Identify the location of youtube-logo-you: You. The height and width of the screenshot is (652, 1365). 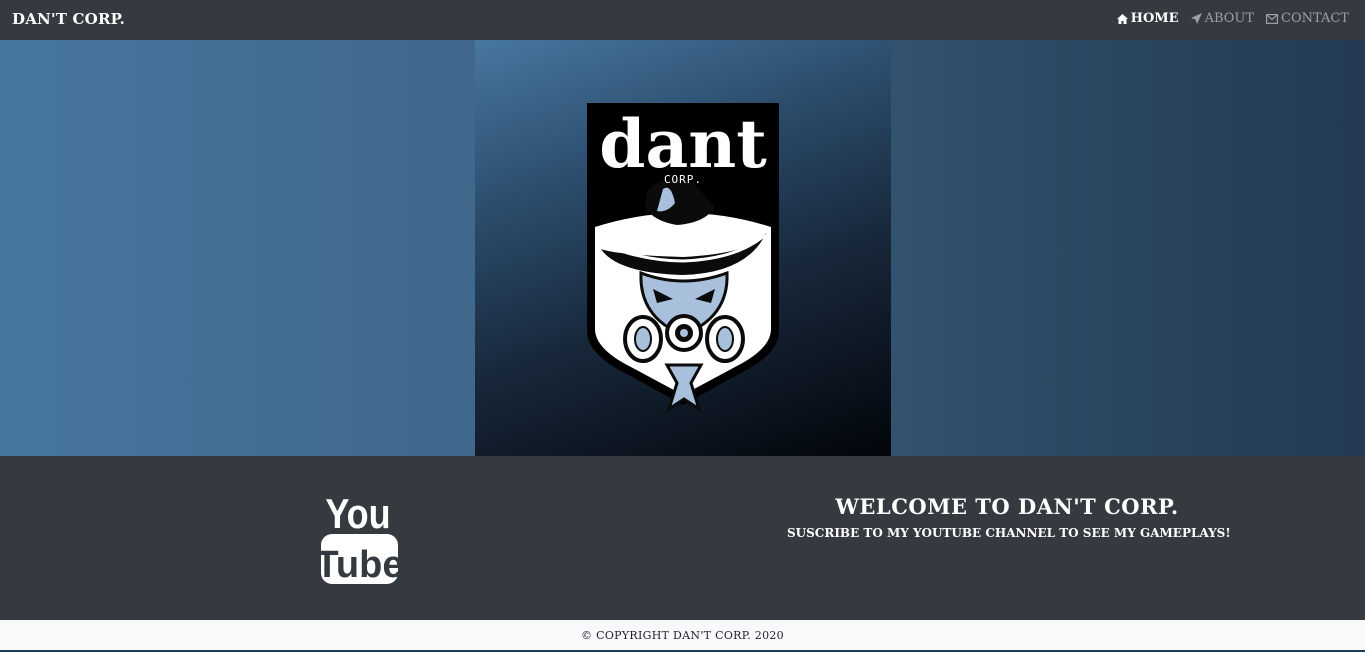
(357, 515).